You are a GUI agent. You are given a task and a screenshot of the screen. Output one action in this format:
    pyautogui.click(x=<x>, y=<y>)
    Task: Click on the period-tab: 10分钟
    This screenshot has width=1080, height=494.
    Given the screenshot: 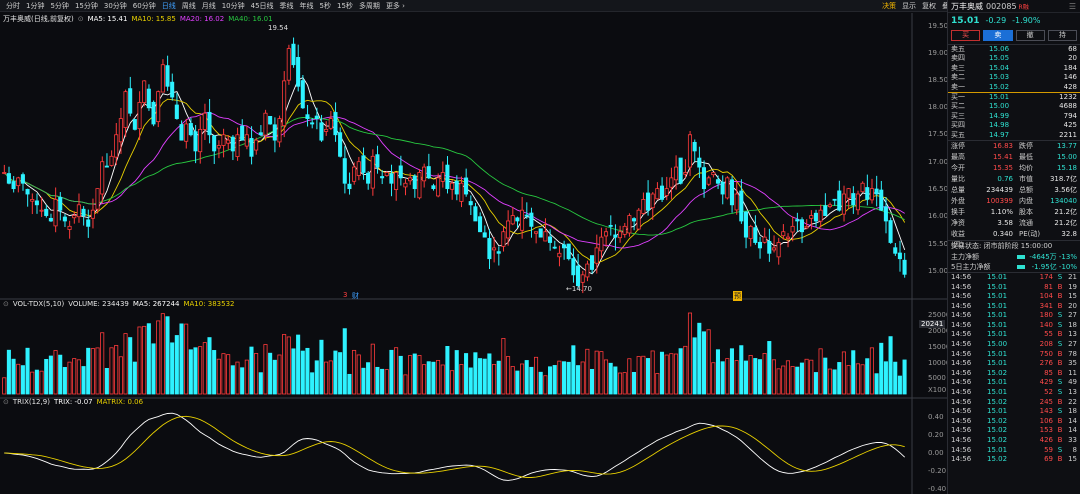 What is the action you would take?
    pyautogui.click(x=233, y=6)
    